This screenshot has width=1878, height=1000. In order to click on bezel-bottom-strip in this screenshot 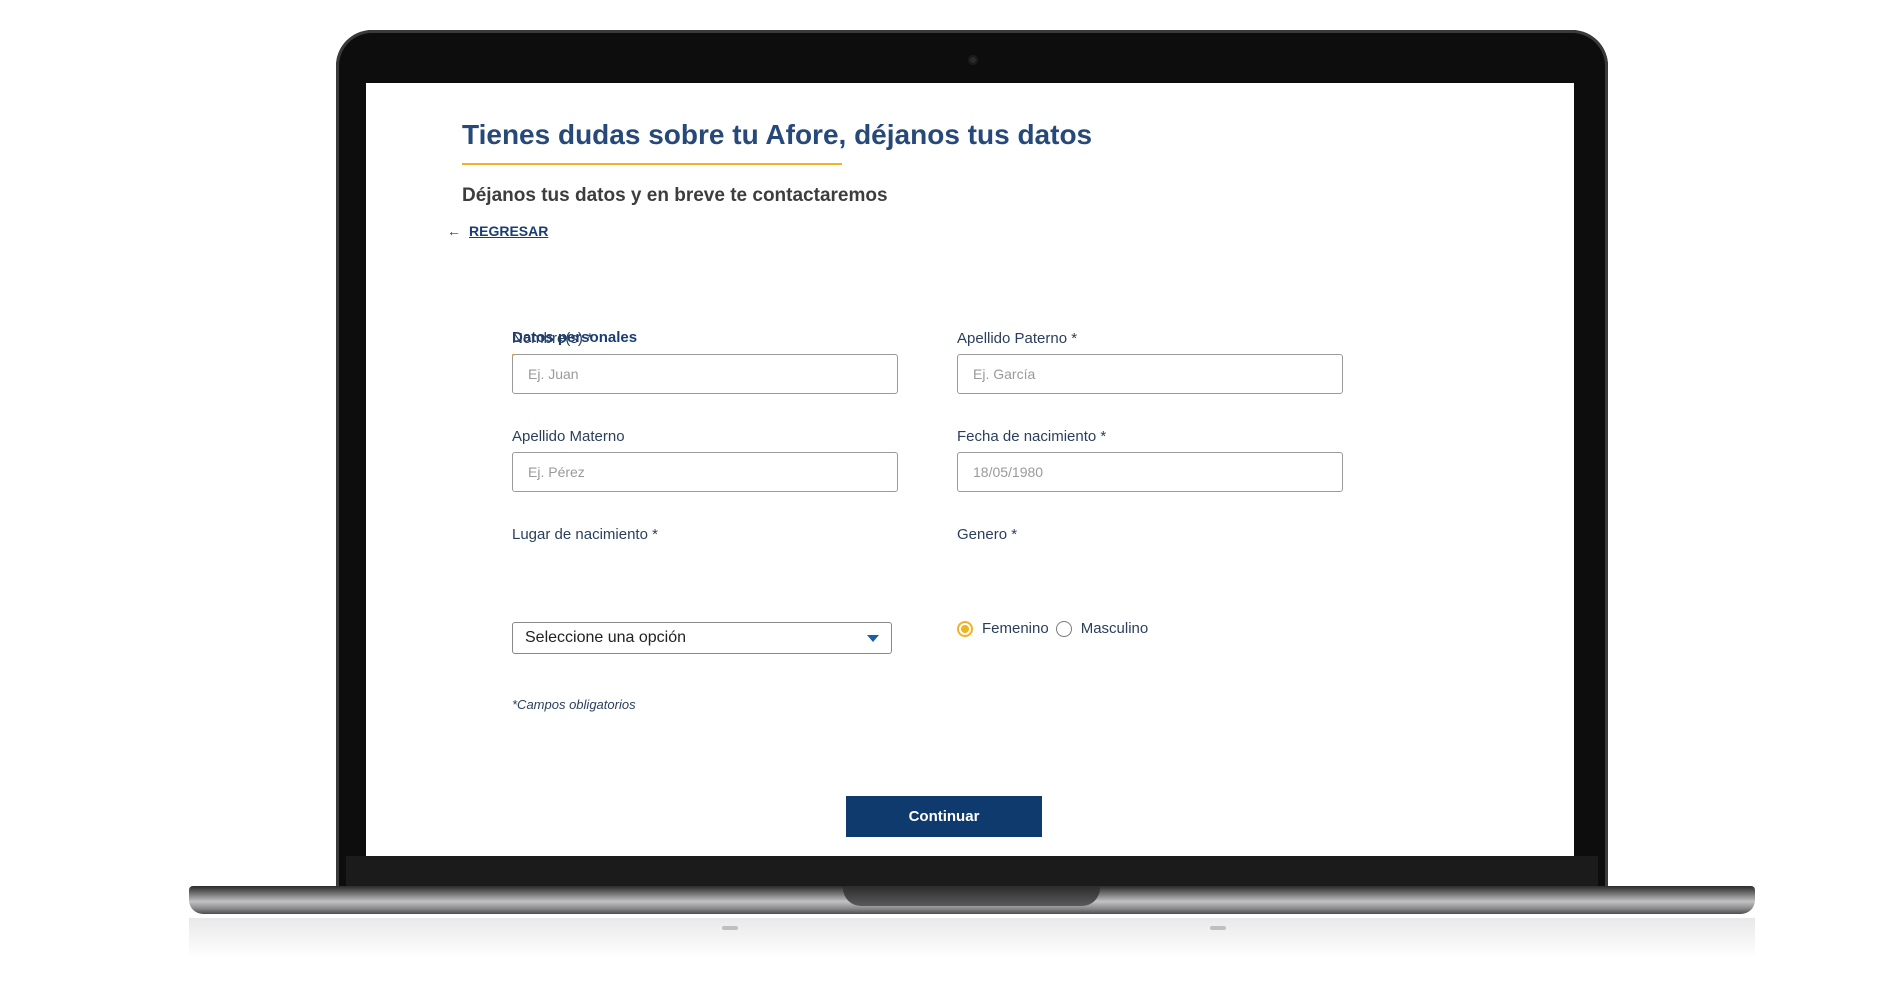, I will do `click(972, 871)`.